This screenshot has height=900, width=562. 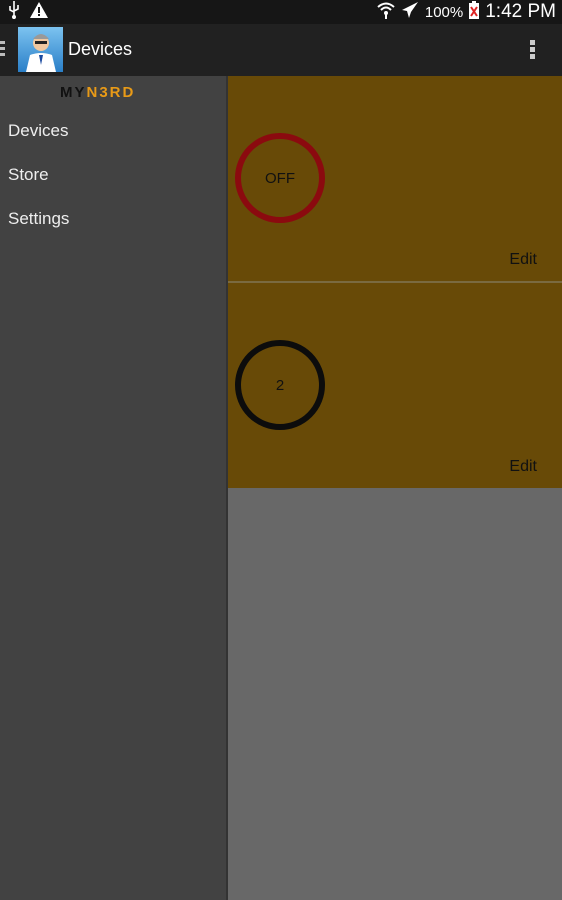 What do you see at coordinates (395, 385) in the screenshot?
I see `device-card: 2 Edit` at bounding box center [395, 385].